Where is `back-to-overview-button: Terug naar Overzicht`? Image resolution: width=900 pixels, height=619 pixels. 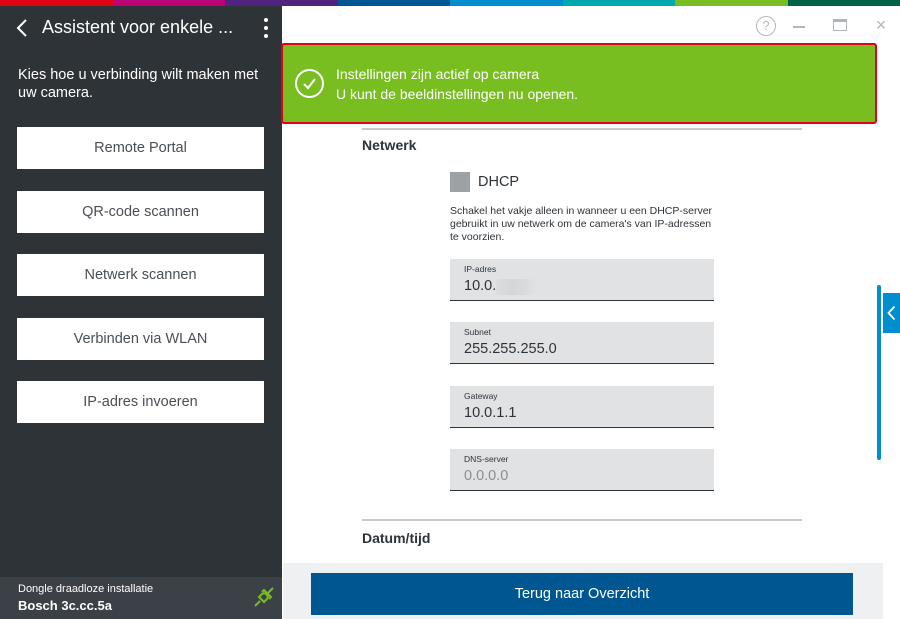
back-to-overview-button: Terug naar Overzicht is located at coordinates (582, 594).